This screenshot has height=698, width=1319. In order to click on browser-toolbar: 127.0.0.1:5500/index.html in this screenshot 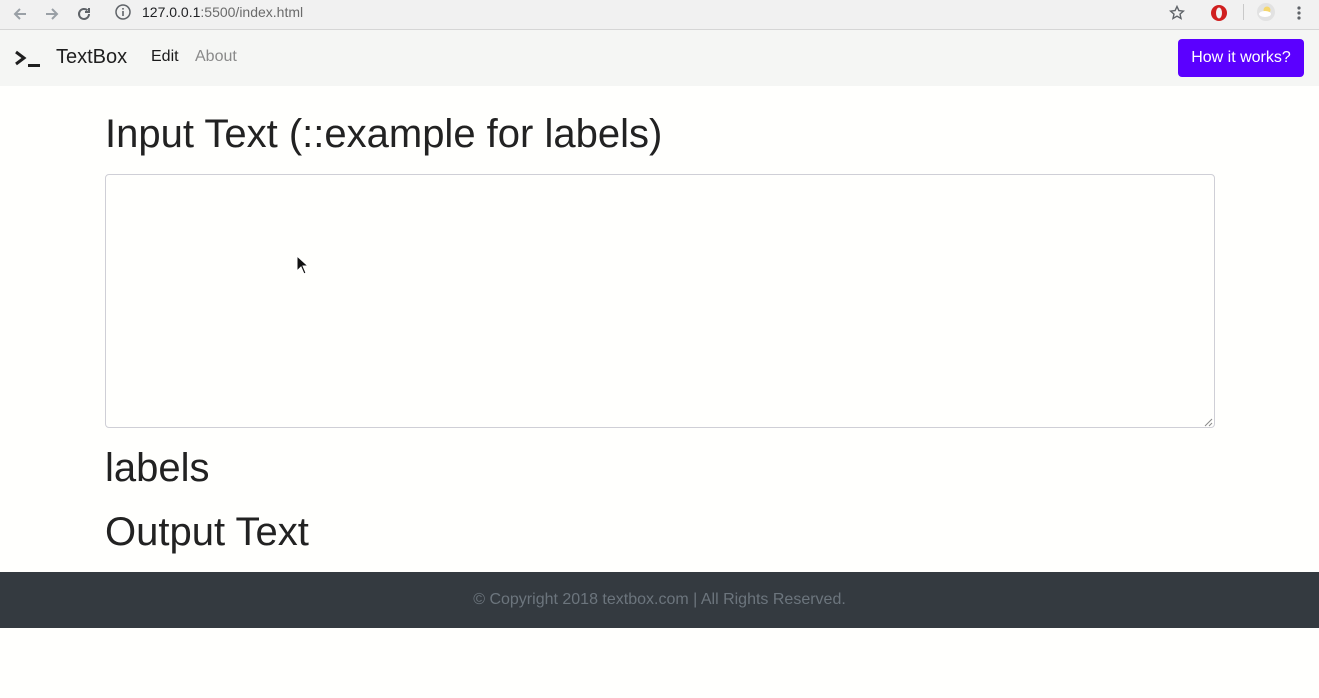, I will do `click(659, 15)`.